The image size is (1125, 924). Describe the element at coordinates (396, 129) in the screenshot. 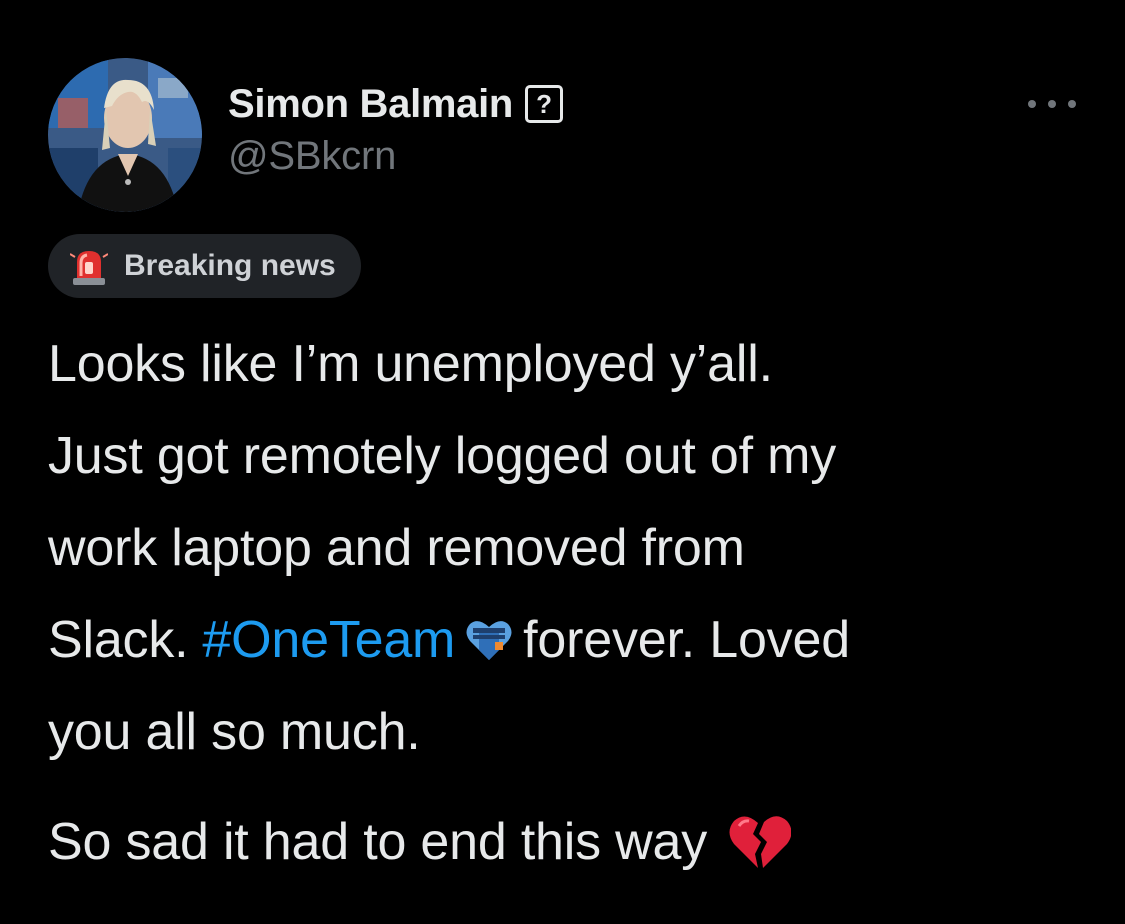

I see `user-info: Simon Balmain ? @SBkcrn` at that location.